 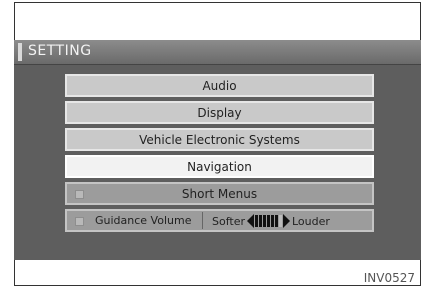 I want to click on menu-item-navigation-label: Navigation, so click(x=219, y=166).